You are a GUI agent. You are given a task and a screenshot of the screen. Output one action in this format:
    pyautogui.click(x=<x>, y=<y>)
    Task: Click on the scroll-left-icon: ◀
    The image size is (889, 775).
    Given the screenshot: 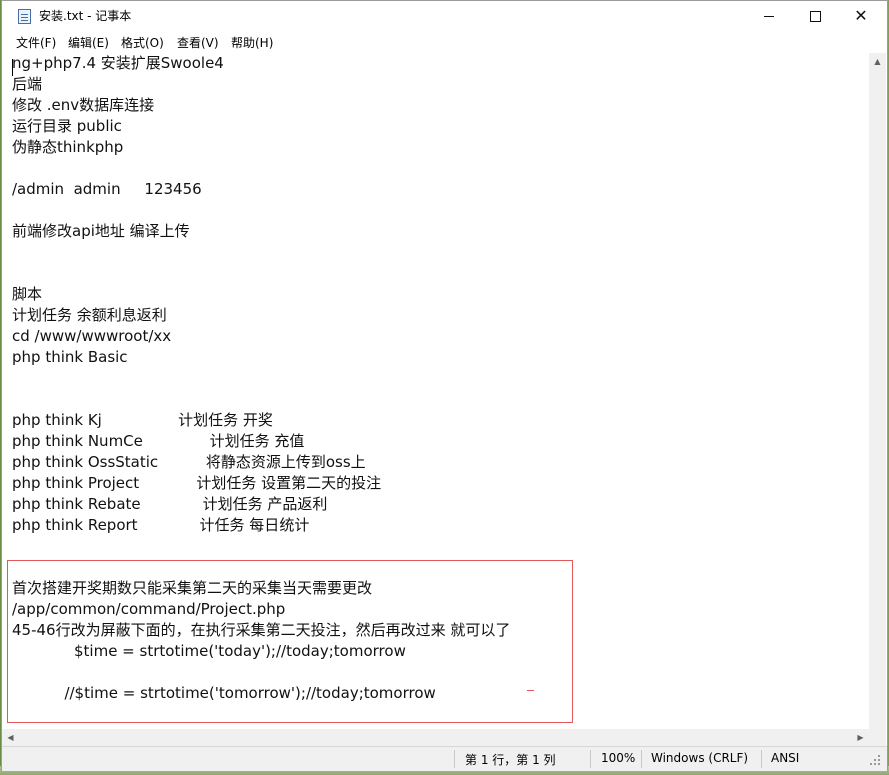 What is the action you would take?
    pyautogui.click(x=10, y=737)
    